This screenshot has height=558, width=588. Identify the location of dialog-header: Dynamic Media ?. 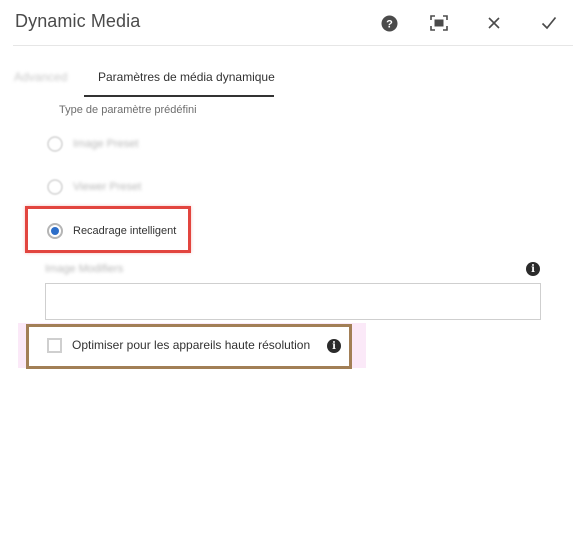
(294, 23).